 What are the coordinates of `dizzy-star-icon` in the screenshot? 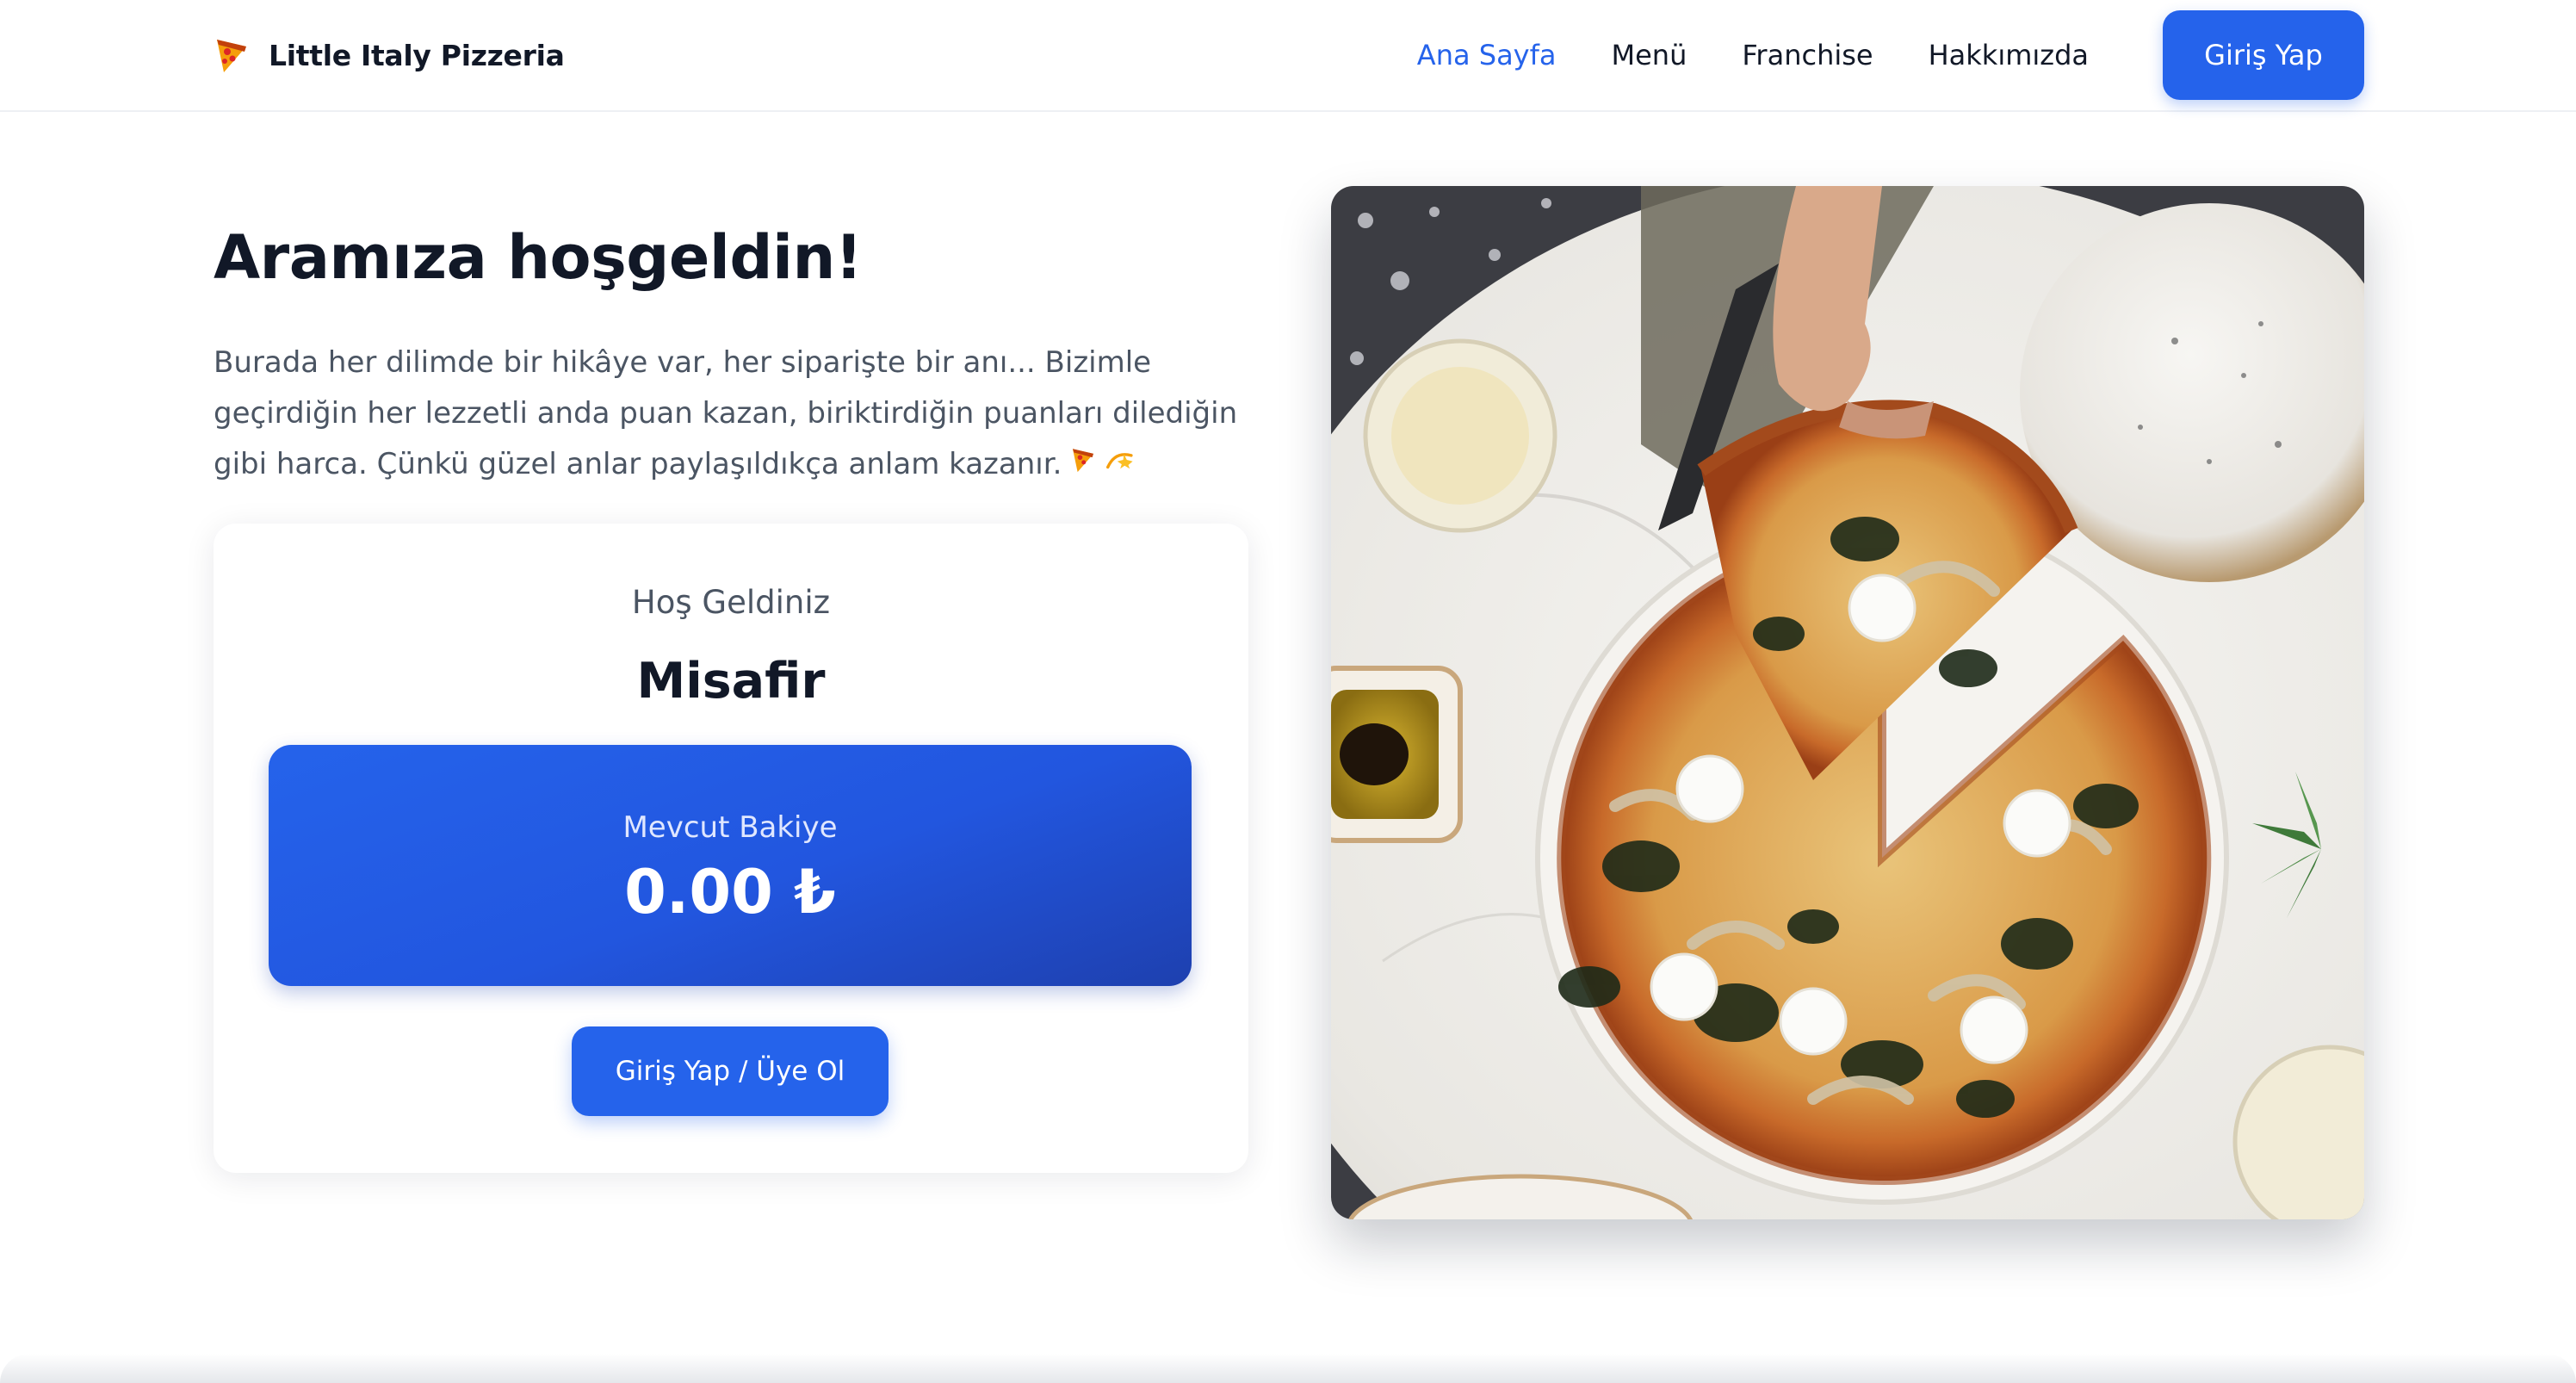 It's located at (1121, 465).